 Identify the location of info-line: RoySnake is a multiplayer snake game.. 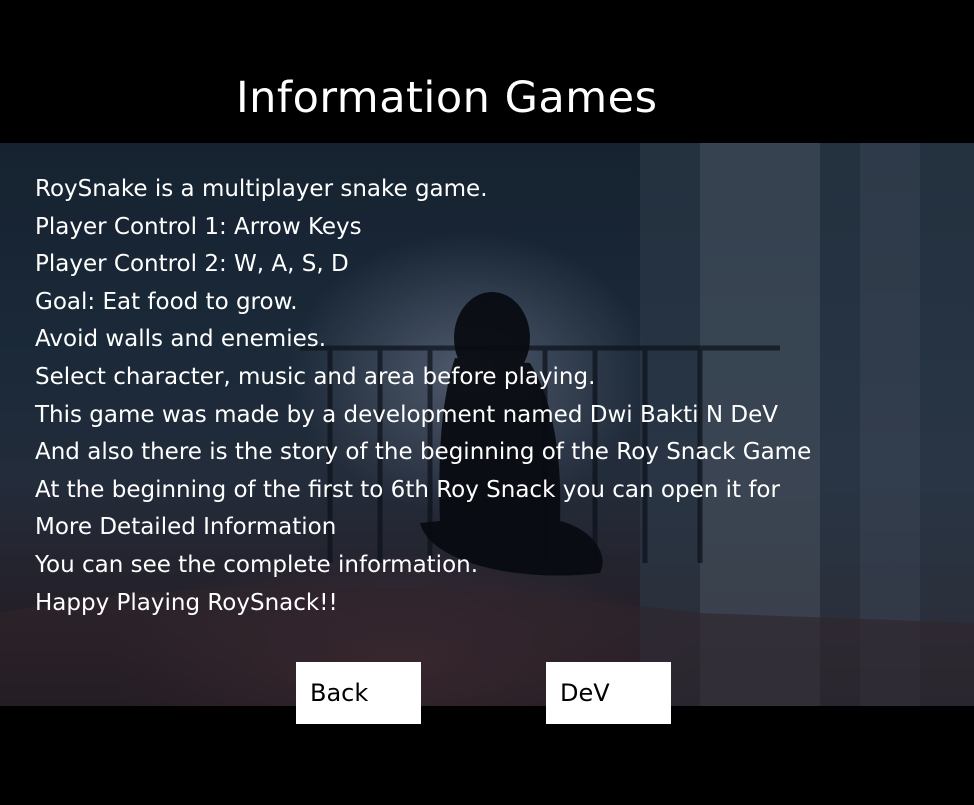
(261, 189).